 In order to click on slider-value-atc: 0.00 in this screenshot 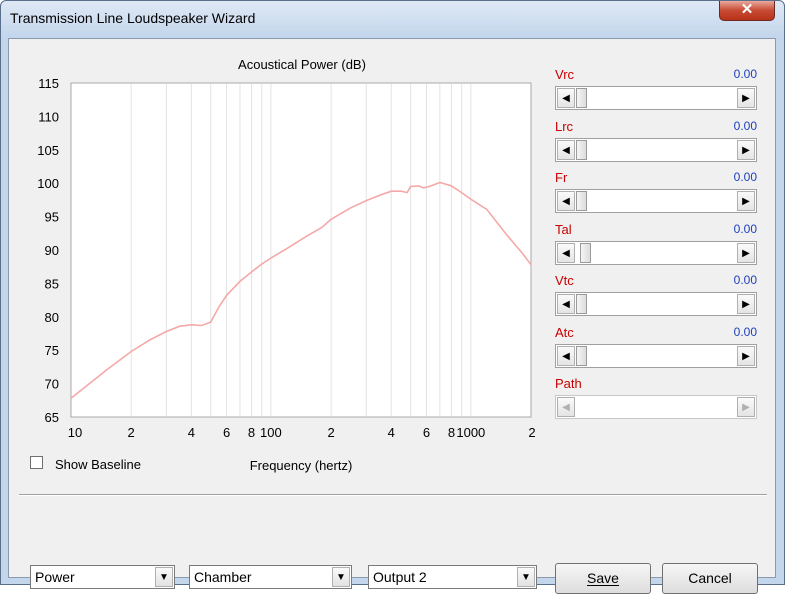, I will do `click(745, 331)`.